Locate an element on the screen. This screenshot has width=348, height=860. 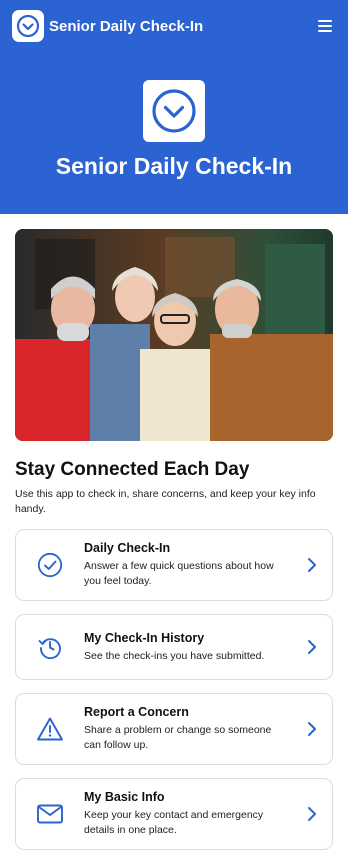
warning-triangle-icon is located at coordinates (50, 729).